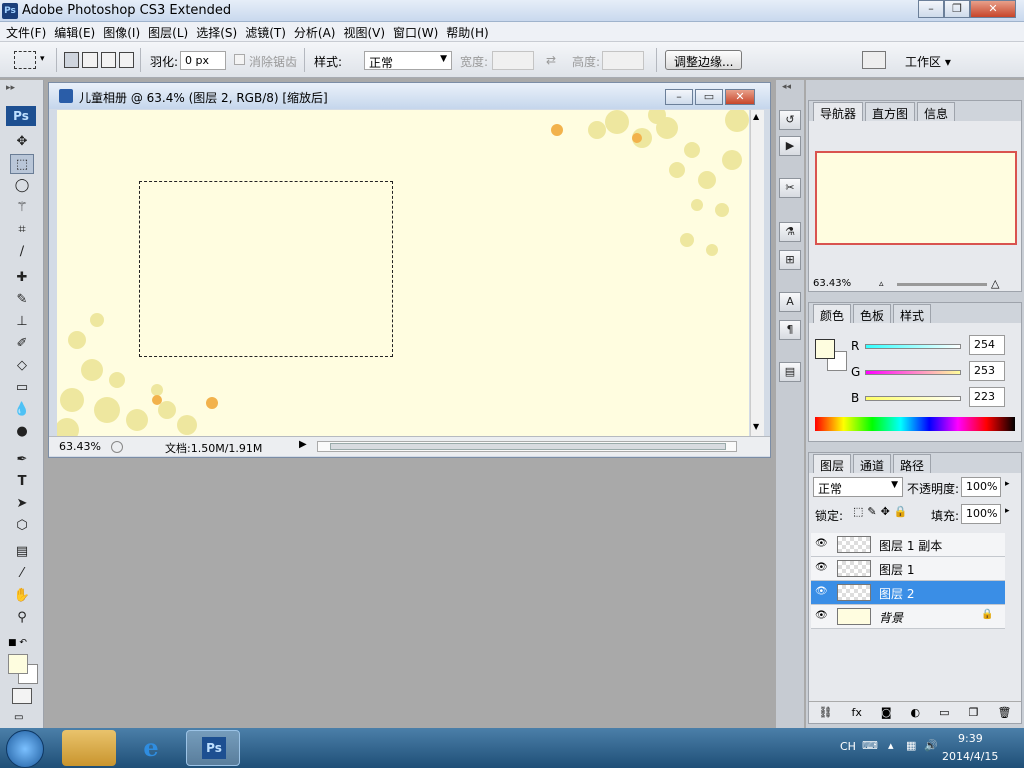 This screenshot has height=768, width=1024. What do you see at coordinates (970, 756) in the screenshot?
I see `clock-date: 2014/4/15` at bounding box center [970, 756].